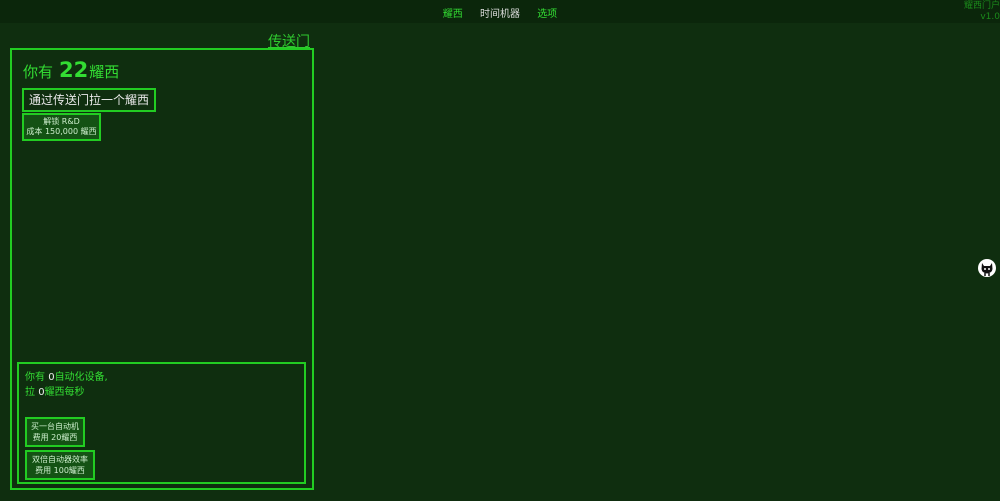 The height and width of the screenshot is (501, 1000). I want to click on buy-automator-label: 买一台自动机, so click(55, 426).